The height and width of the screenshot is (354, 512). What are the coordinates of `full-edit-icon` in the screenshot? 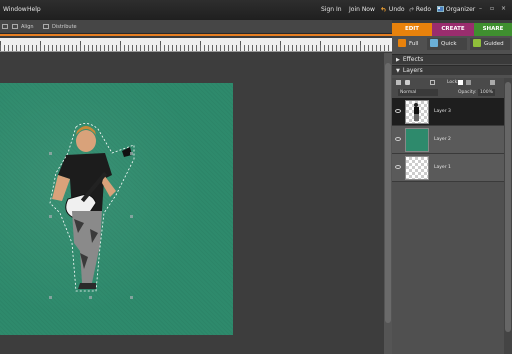 It's located at (402, 43).